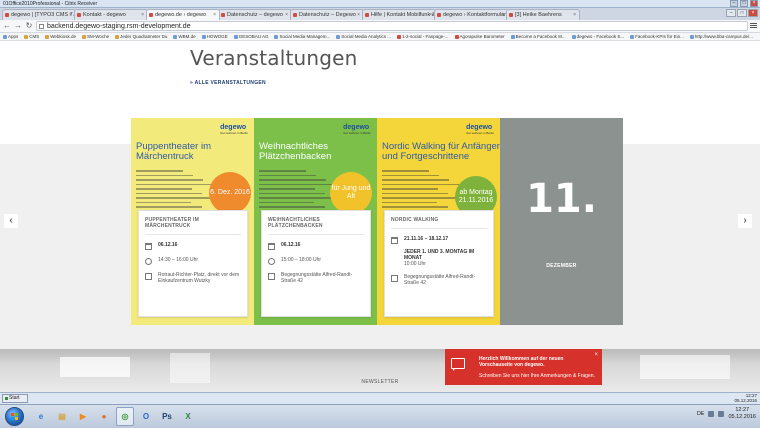 The height and width of the screenshot is (428, 760). What do you see at coordinates (11, 221) in the screenshot?
I see `slider-prev-button: ‹` at bounding box center [11, 221].